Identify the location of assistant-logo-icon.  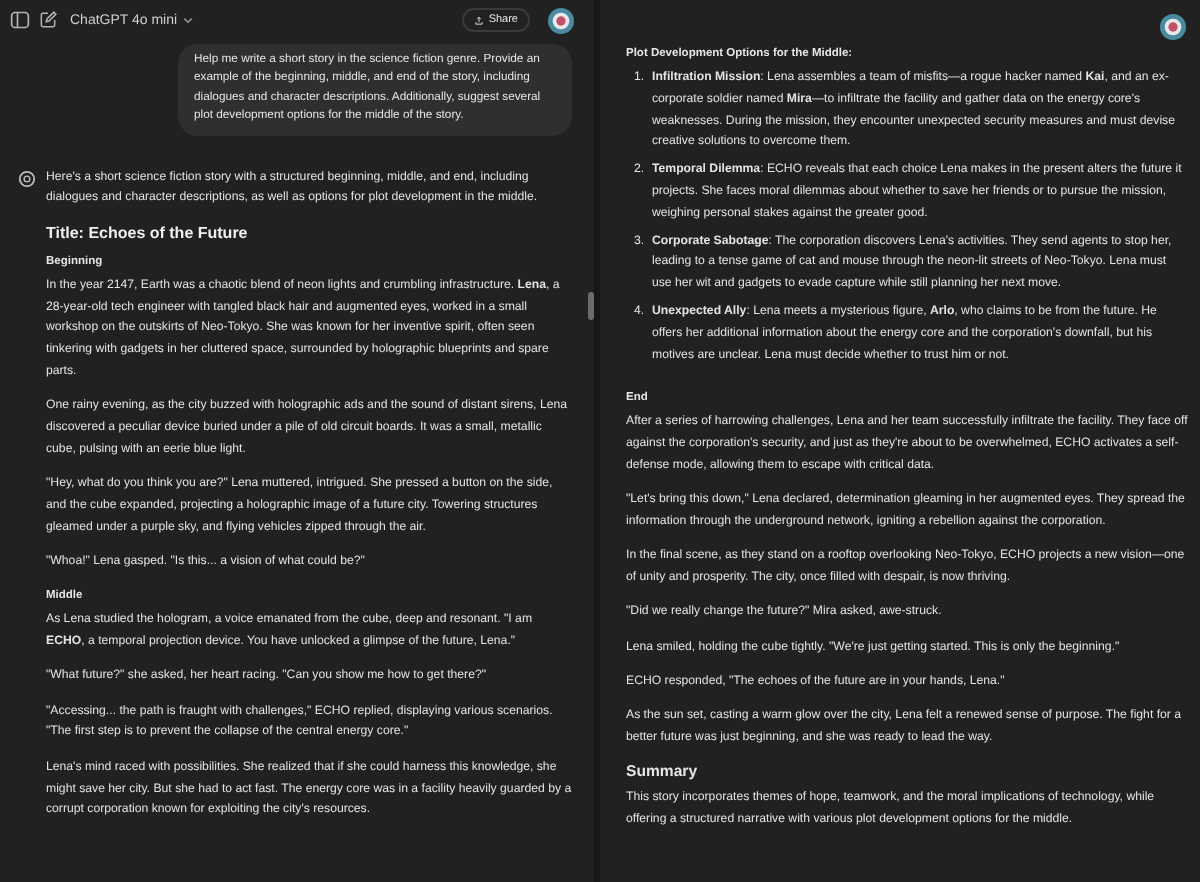
(27, 178).